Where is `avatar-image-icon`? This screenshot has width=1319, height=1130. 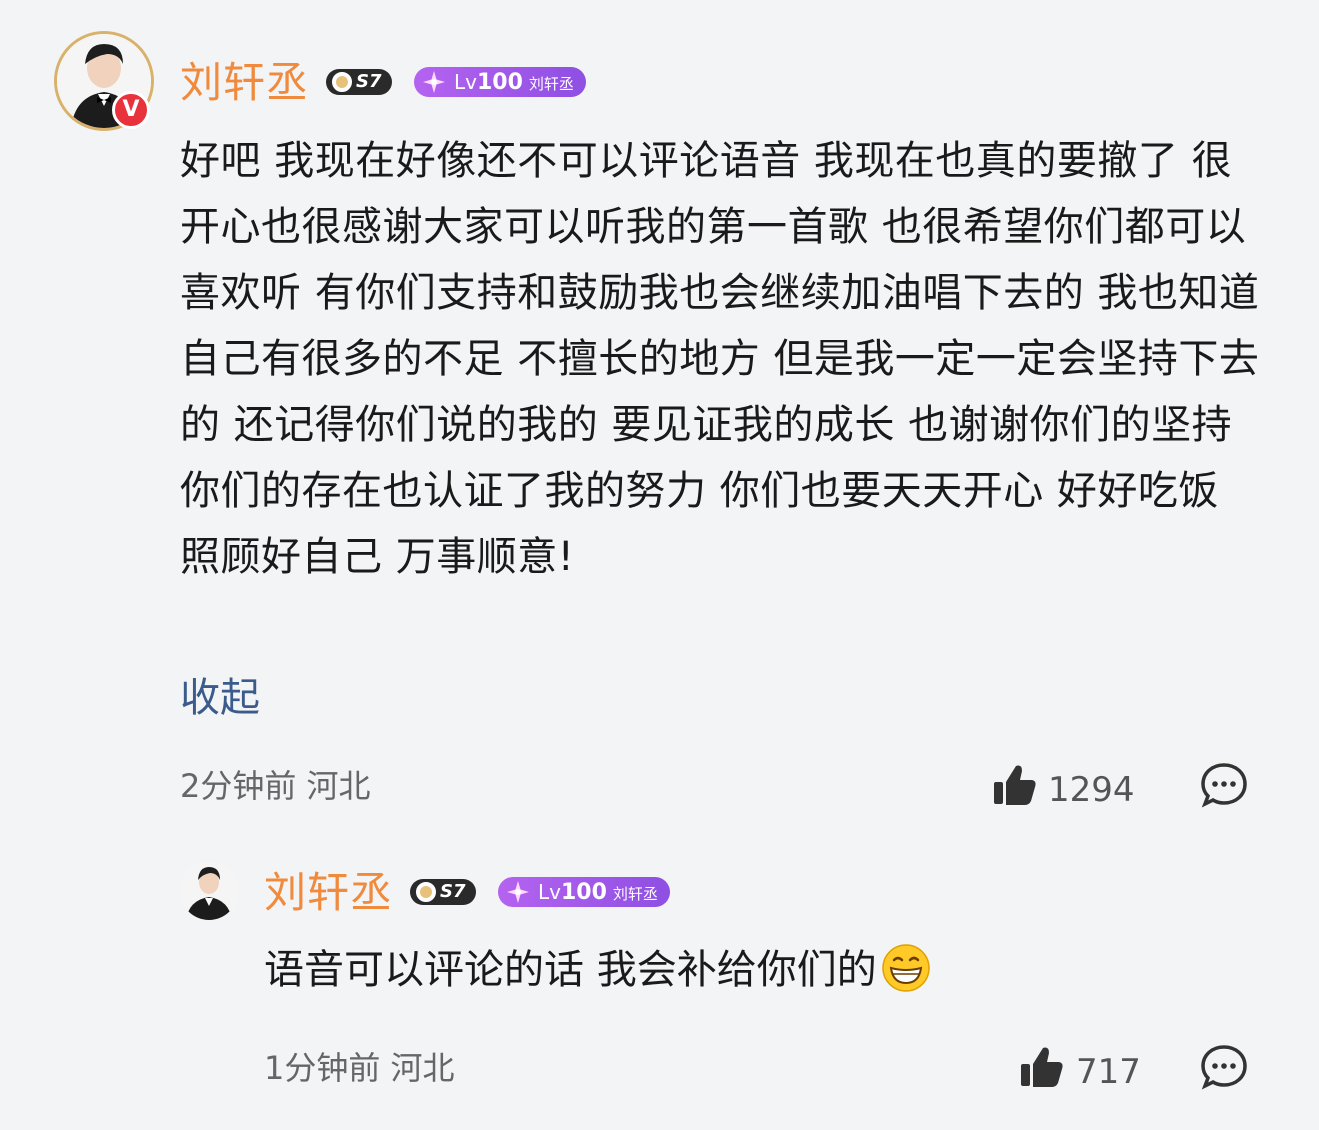
avatar-image-icon is located at coordinates (209, 891).